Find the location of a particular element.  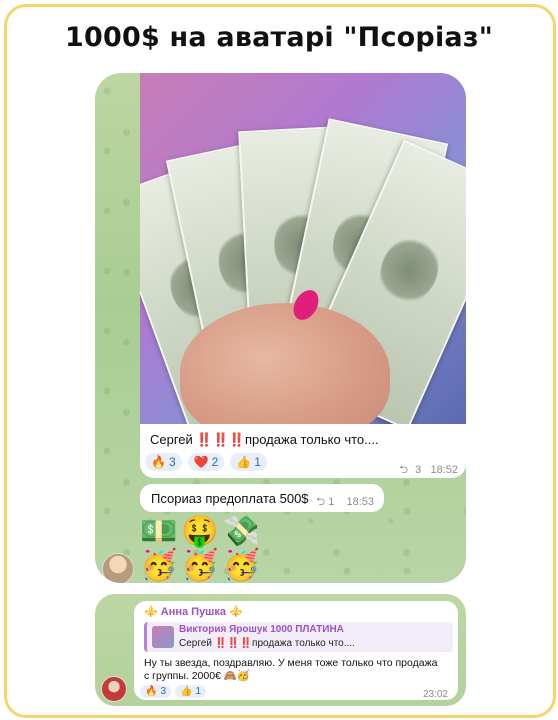

dollar-bills-icon: 💵 is located at coordinates (159, 531).